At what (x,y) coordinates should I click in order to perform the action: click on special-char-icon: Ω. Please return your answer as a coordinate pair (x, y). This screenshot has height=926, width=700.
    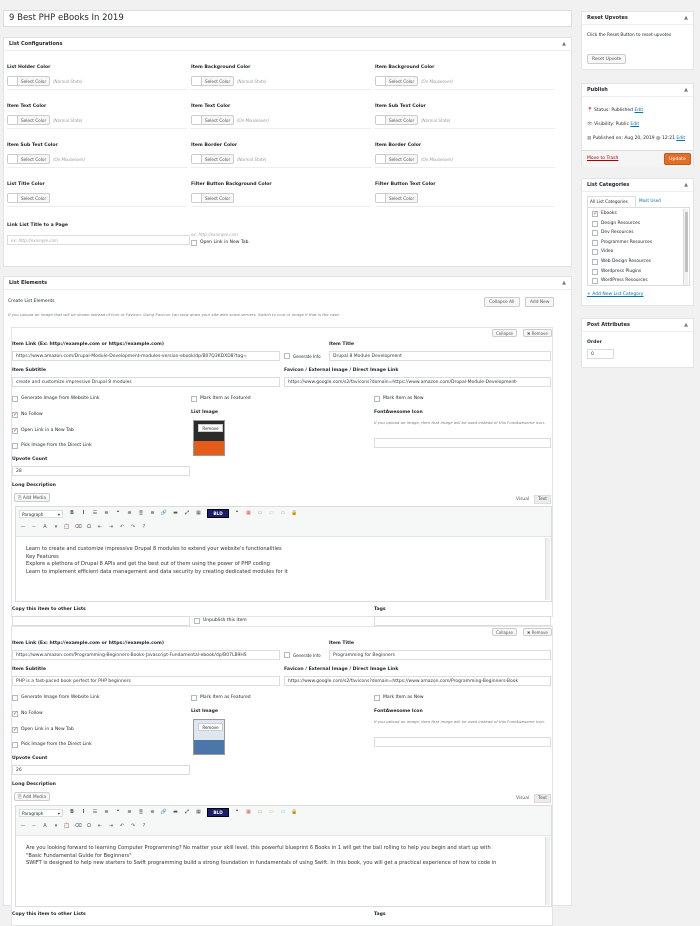
    Looking at the image, I should click on (89, 826).